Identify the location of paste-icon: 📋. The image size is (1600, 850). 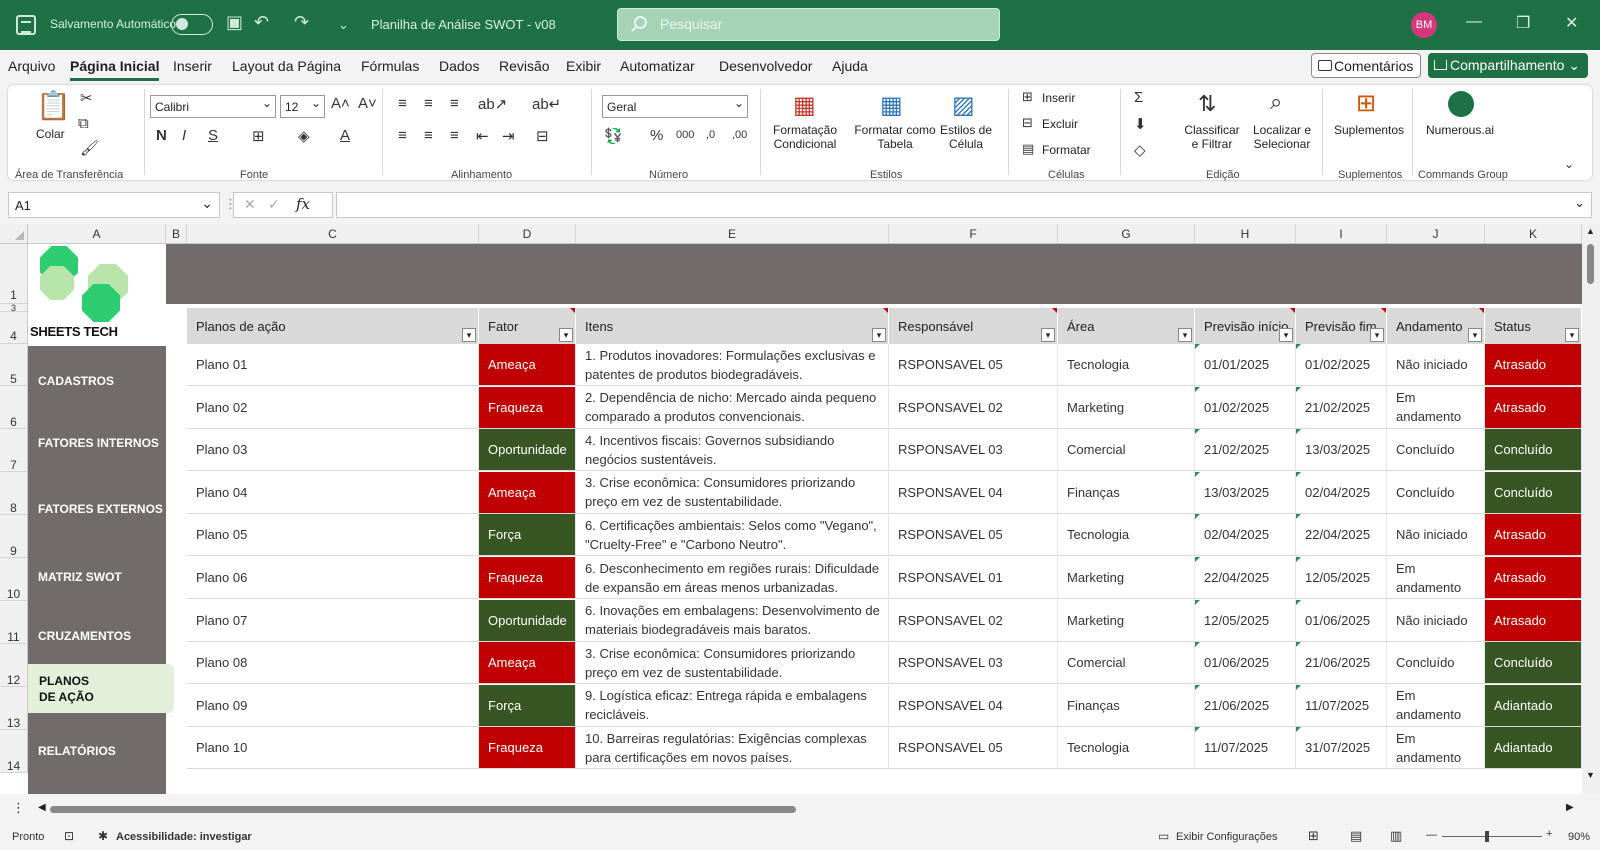
(53, 105).